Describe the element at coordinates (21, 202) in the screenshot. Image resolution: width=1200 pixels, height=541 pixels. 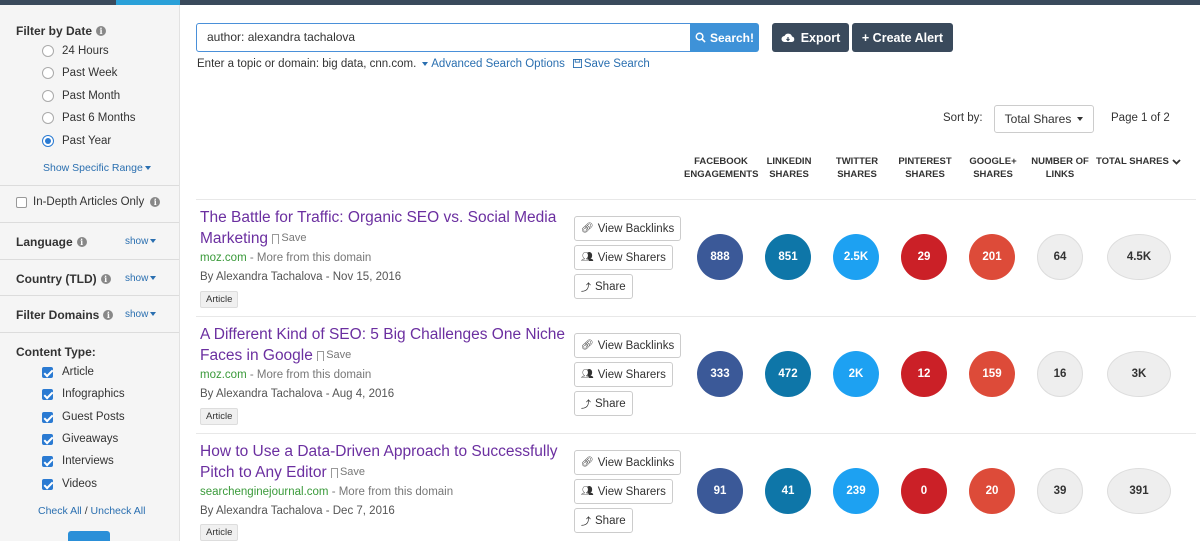
I see `checkbox` at that location.